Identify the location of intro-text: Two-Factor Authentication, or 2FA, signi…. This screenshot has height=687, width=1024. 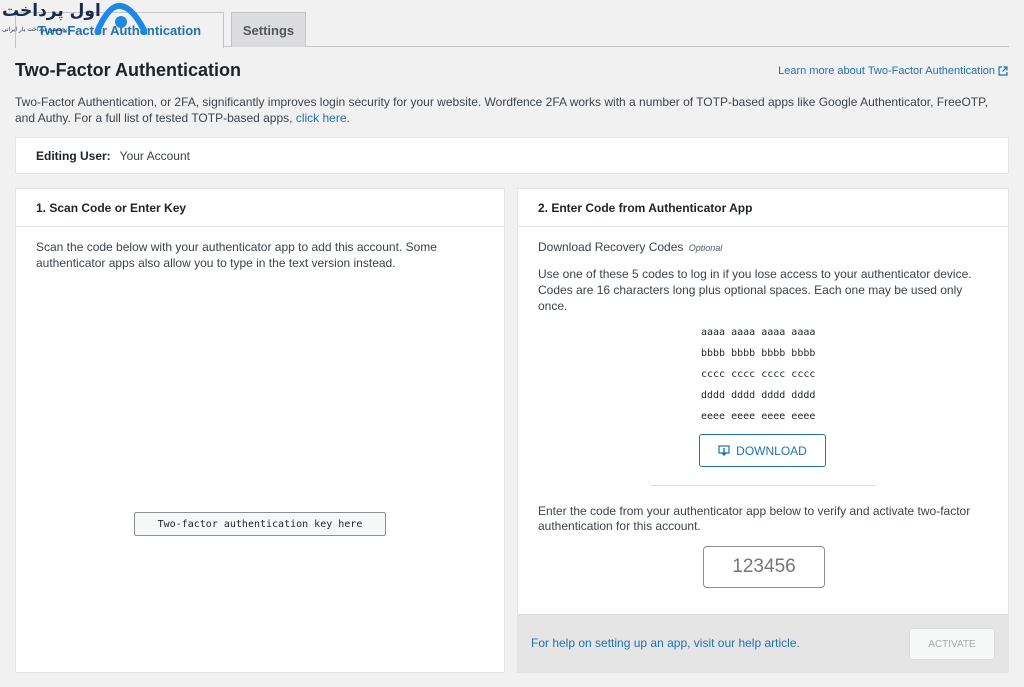
(501, 110).